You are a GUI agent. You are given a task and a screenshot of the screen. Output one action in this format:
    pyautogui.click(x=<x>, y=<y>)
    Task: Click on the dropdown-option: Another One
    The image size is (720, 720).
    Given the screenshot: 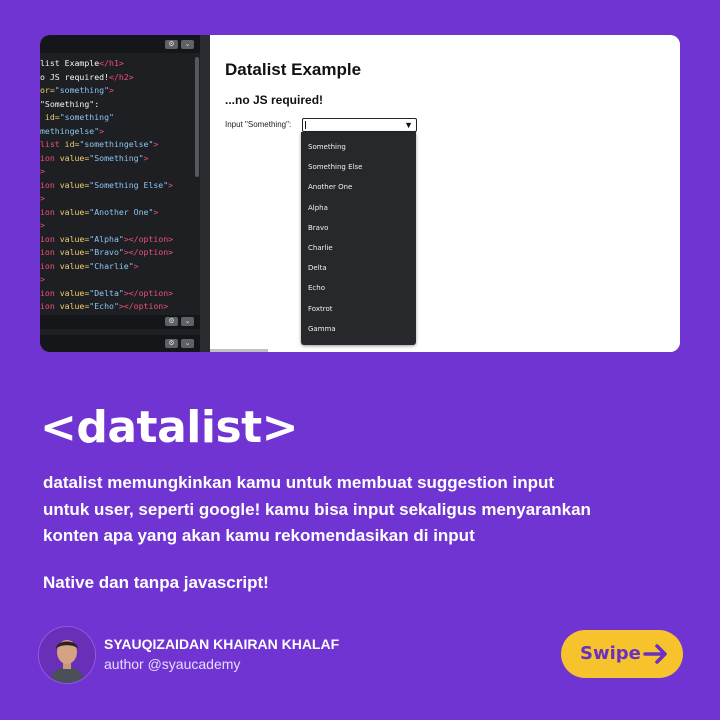 What is the action you would take?
    pyautogui.click(x=330, y=187)
    